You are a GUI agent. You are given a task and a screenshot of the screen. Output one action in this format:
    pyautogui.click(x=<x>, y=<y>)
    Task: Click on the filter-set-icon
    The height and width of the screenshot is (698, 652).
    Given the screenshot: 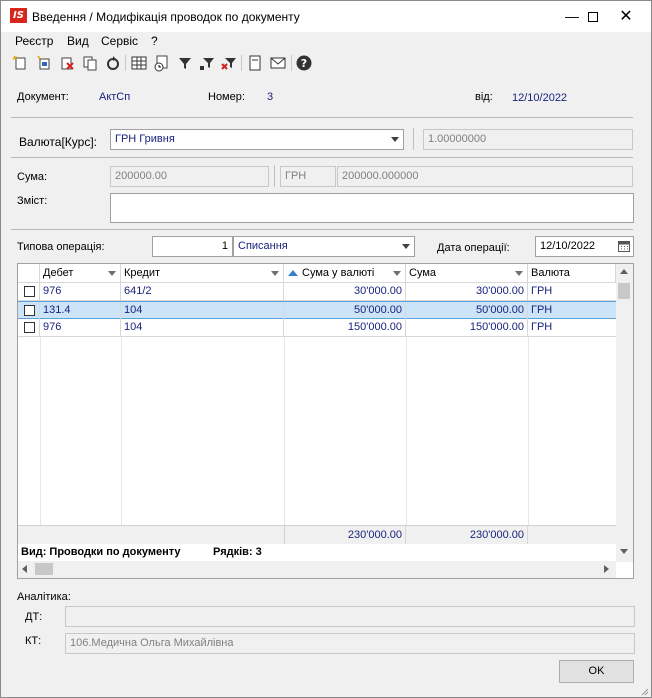 What is the action you would take?
    pyautogui.click(x=207, y=63)
    